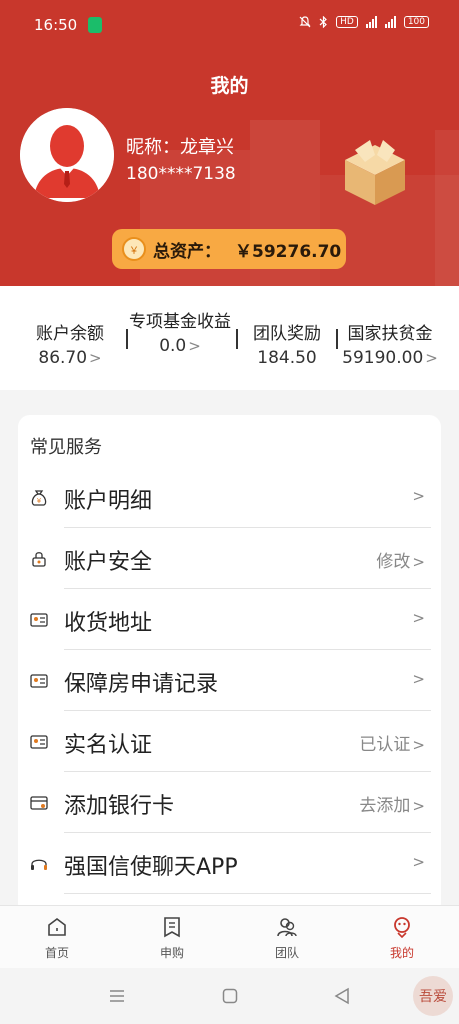 The height and width of the screenshot is (1024, 459). I want to click on user-avatar-icon, so click(67, 155).